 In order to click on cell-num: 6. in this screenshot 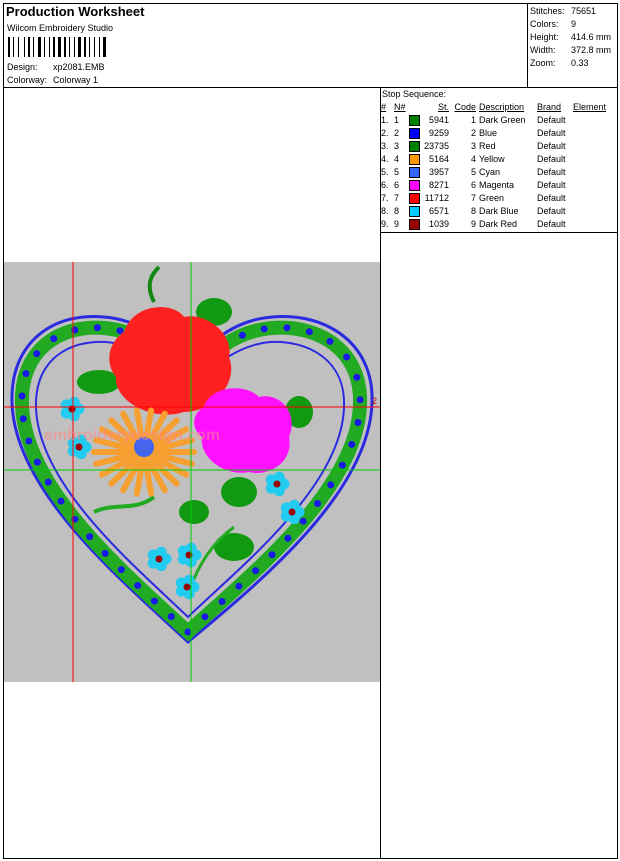, I will do `click(385, 185)`.